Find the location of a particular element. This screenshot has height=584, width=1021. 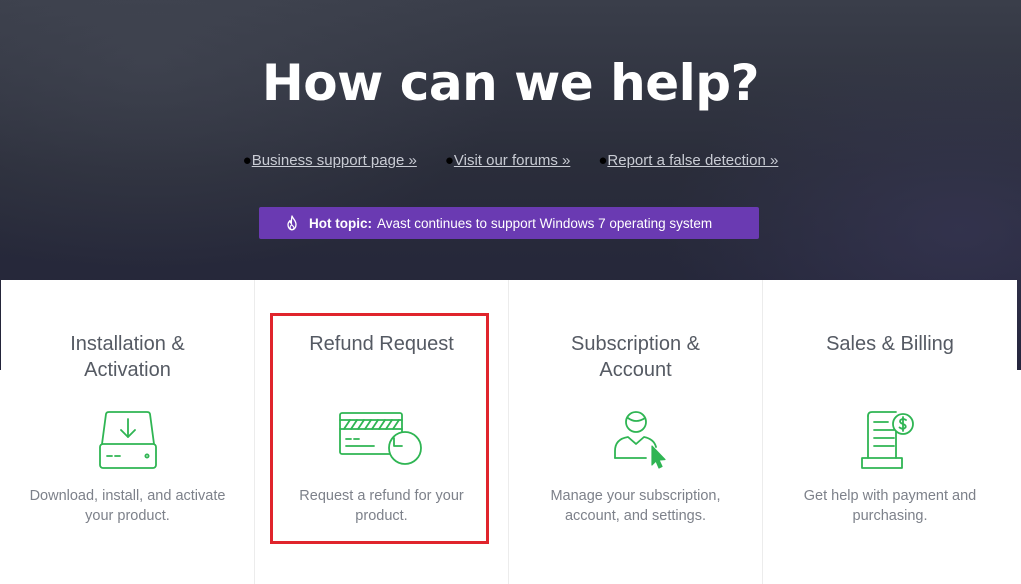

card-title: Installation & Activation is located at coordinates (127, 357).